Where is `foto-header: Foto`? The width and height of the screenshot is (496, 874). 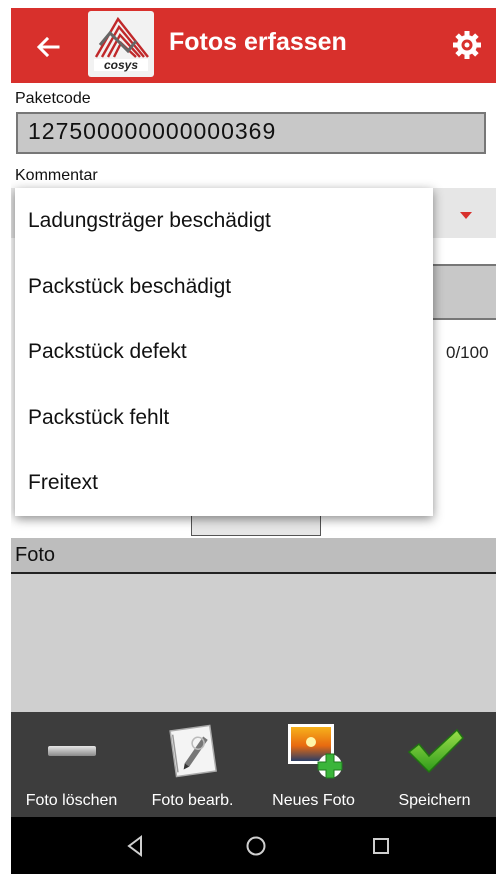 foto-header: Foto is located at coordinates (253, 556).